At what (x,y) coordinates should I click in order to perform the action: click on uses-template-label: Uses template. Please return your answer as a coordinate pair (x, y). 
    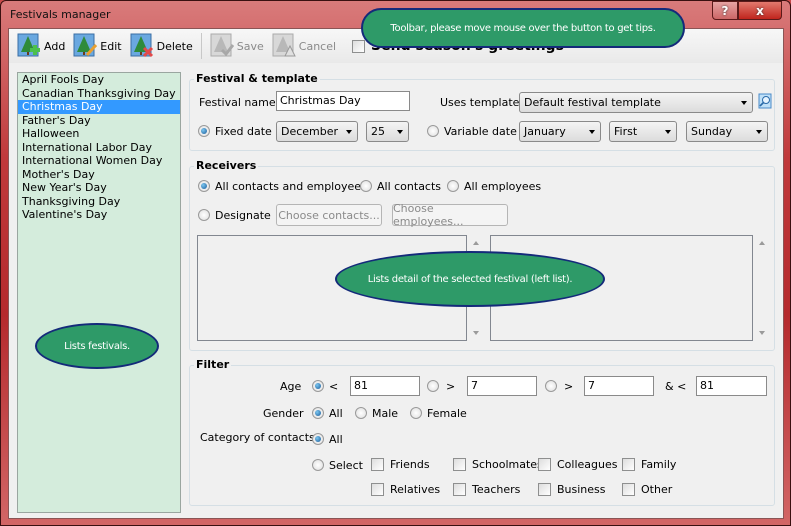
    Looking at the image, I should click on (480, 102).